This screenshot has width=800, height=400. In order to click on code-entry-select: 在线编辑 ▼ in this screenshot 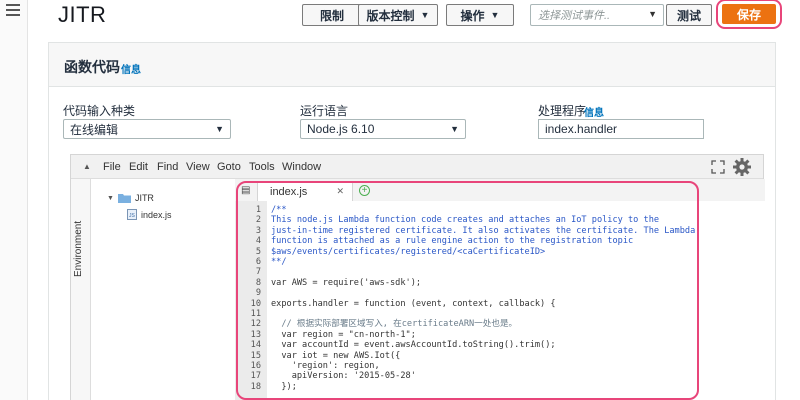, I will do `click(147, 129)`.